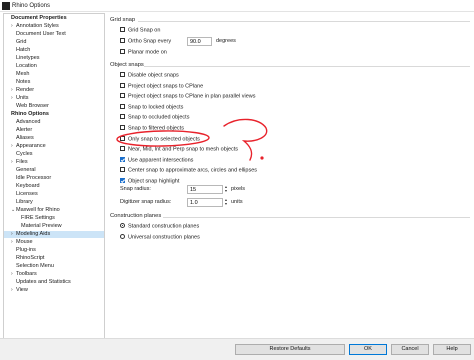 This screenshot has width=474, height=360. I want to click on tree-item: General, so click(20, 170).